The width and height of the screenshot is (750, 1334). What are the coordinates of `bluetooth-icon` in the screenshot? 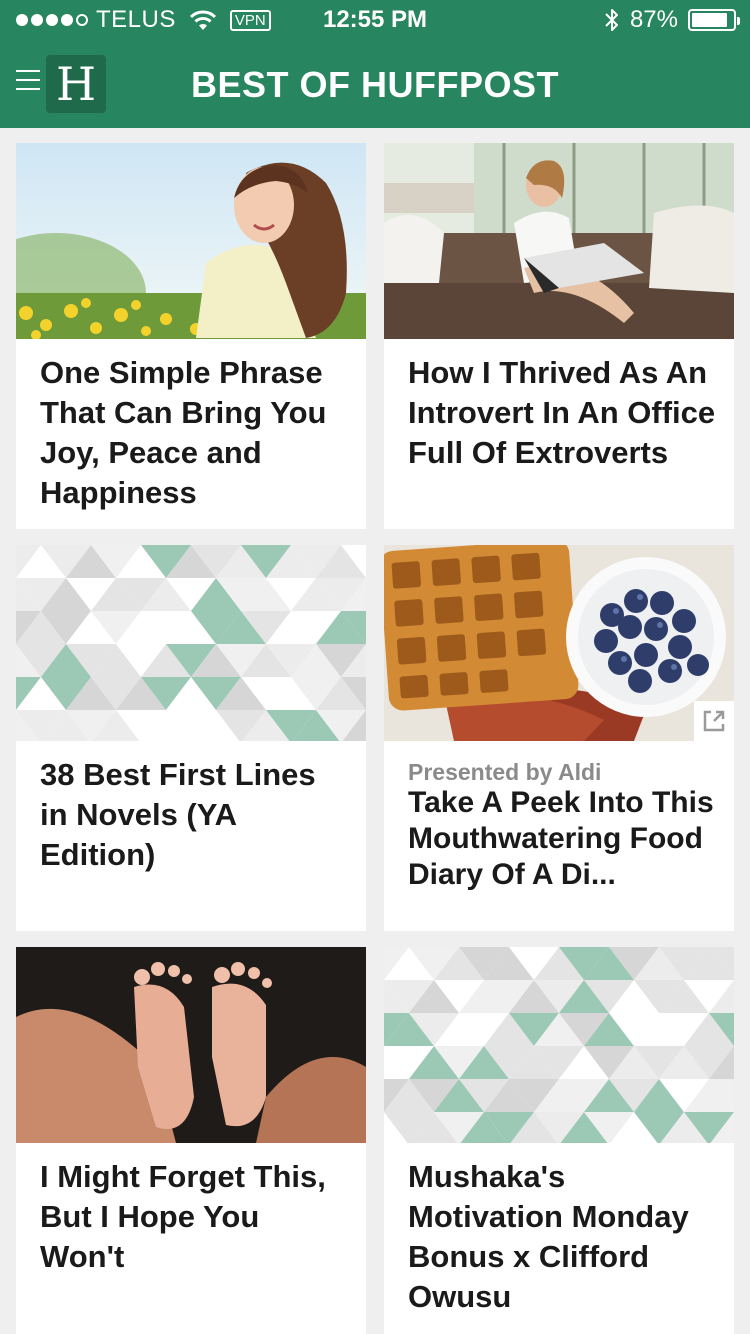 It's located at (611, 20).